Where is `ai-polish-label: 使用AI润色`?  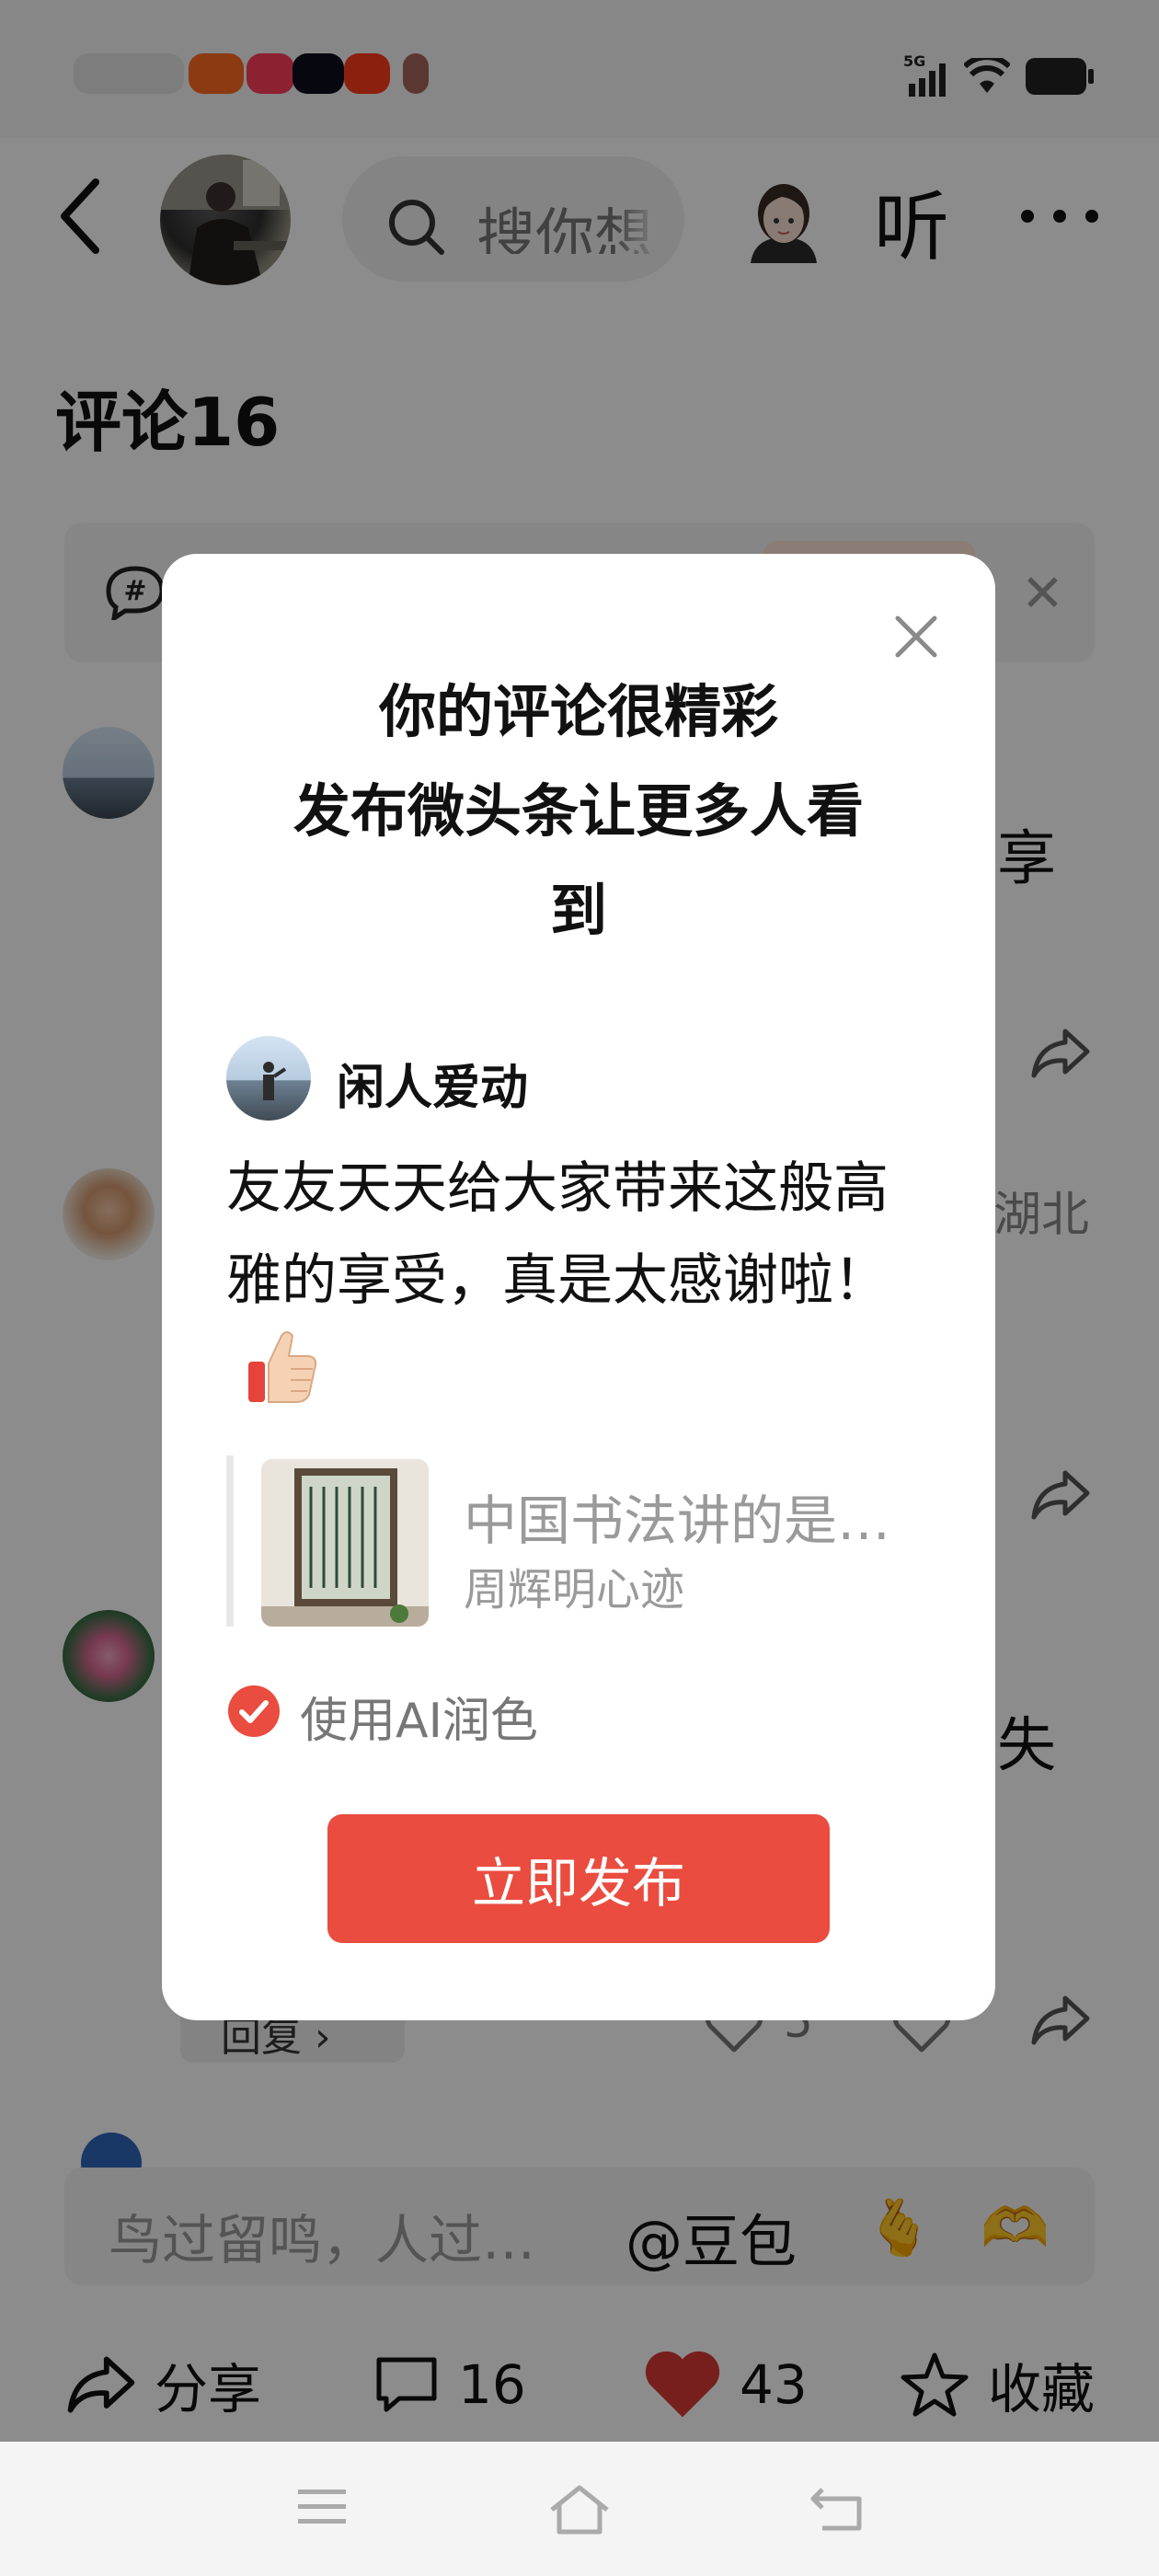
ai-polish-label: 使用AI润色 is located at coordinates (419, 1716).